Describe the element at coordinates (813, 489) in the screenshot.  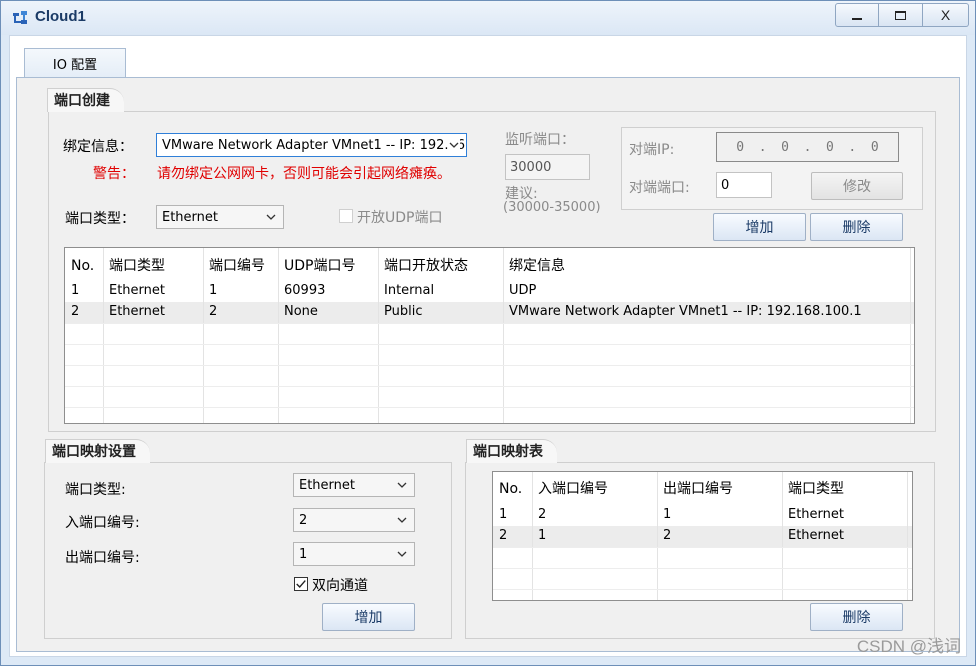
I see `map-col-port-type: 端口类型` at that location.